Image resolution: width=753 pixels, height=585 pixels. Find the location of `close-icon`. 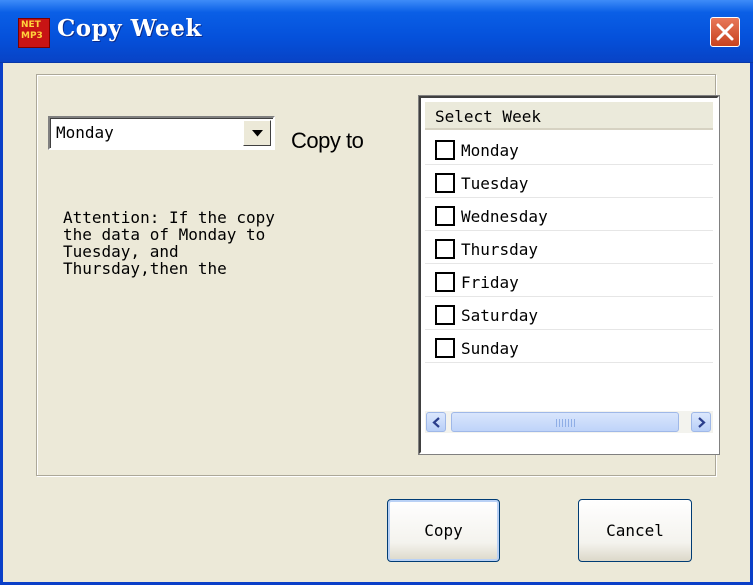

close-icon is located at coordinates (725, 32).